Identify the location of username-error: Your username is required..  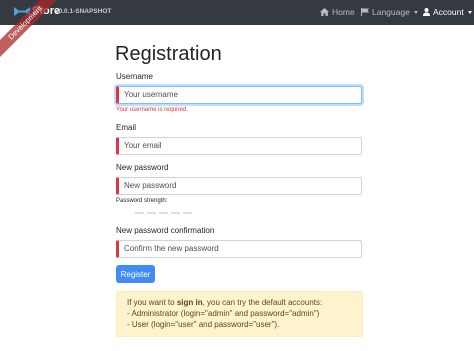
(152, 110).